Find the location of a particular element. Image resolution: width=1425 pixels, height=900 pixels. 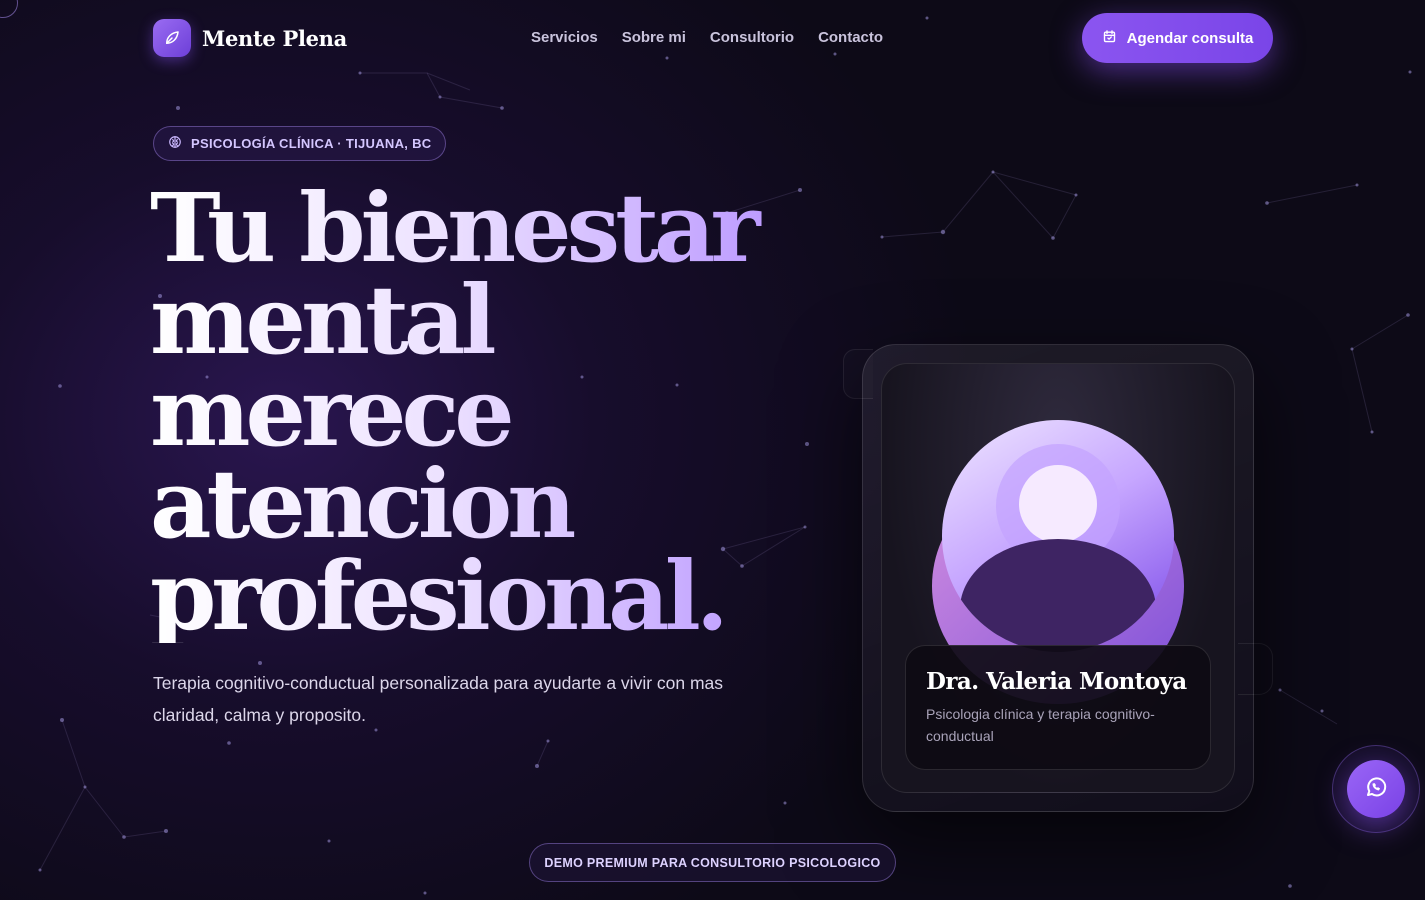

brain-icon is located at coordinates (175, 143).